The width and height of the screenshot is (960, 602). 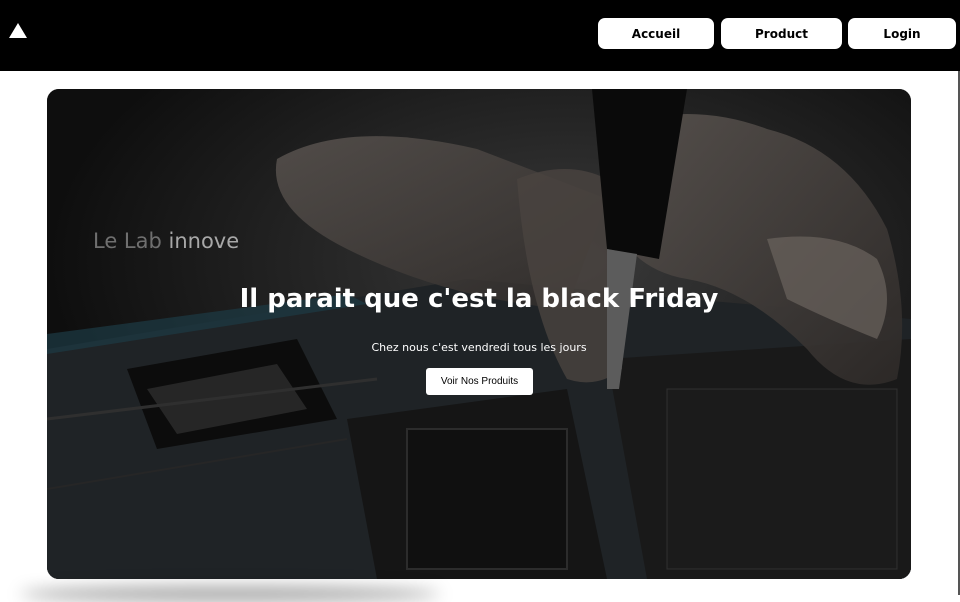 I want to click on hero-subtitle: Chez nous c'est vendredi tous les jours, so click(x=479, y=347).